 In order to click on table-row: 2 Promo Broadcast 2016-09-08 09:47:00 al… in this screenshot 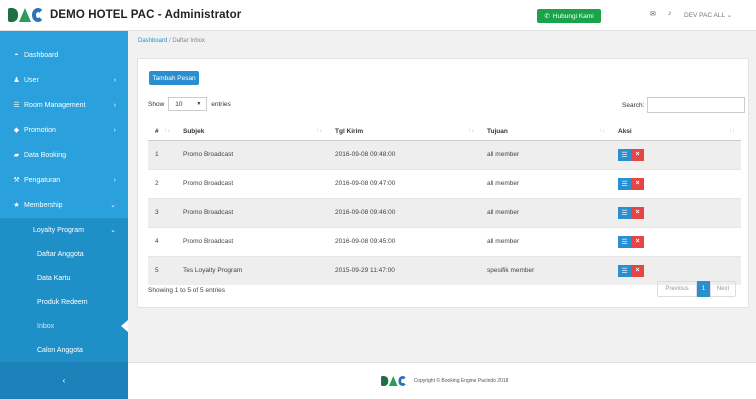, I will do `click(444, 183)`.